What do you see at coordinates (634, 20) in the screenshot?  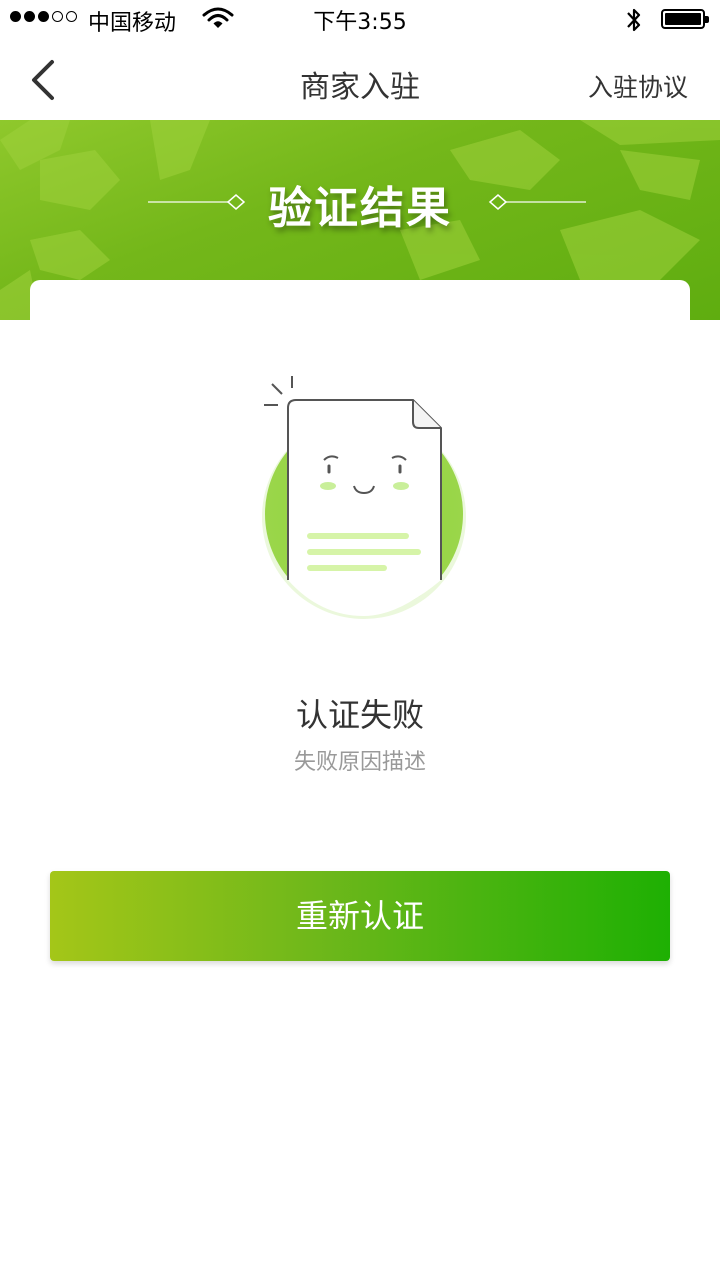 I see `bluetooth-icon` at bounding box center [634, 20].